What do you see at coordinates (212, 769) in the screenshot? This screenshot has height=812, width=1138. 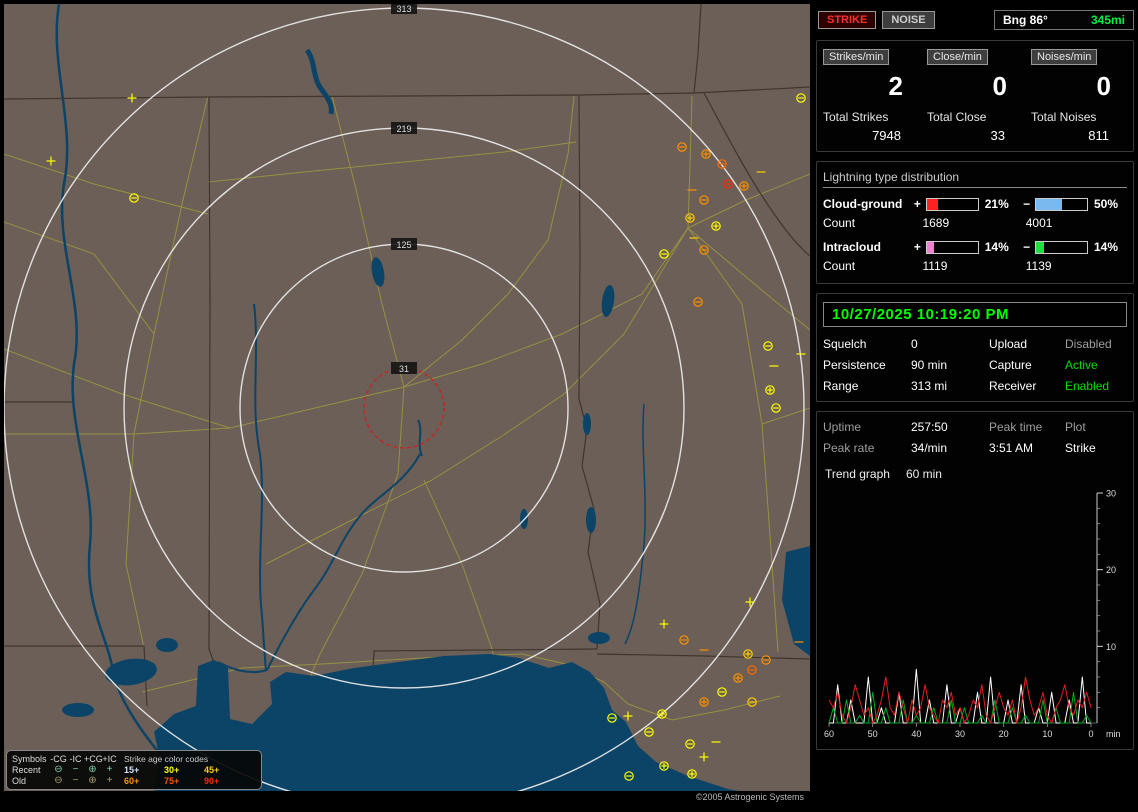 I see `age-45: 45+` at bounding box center [212, 769].